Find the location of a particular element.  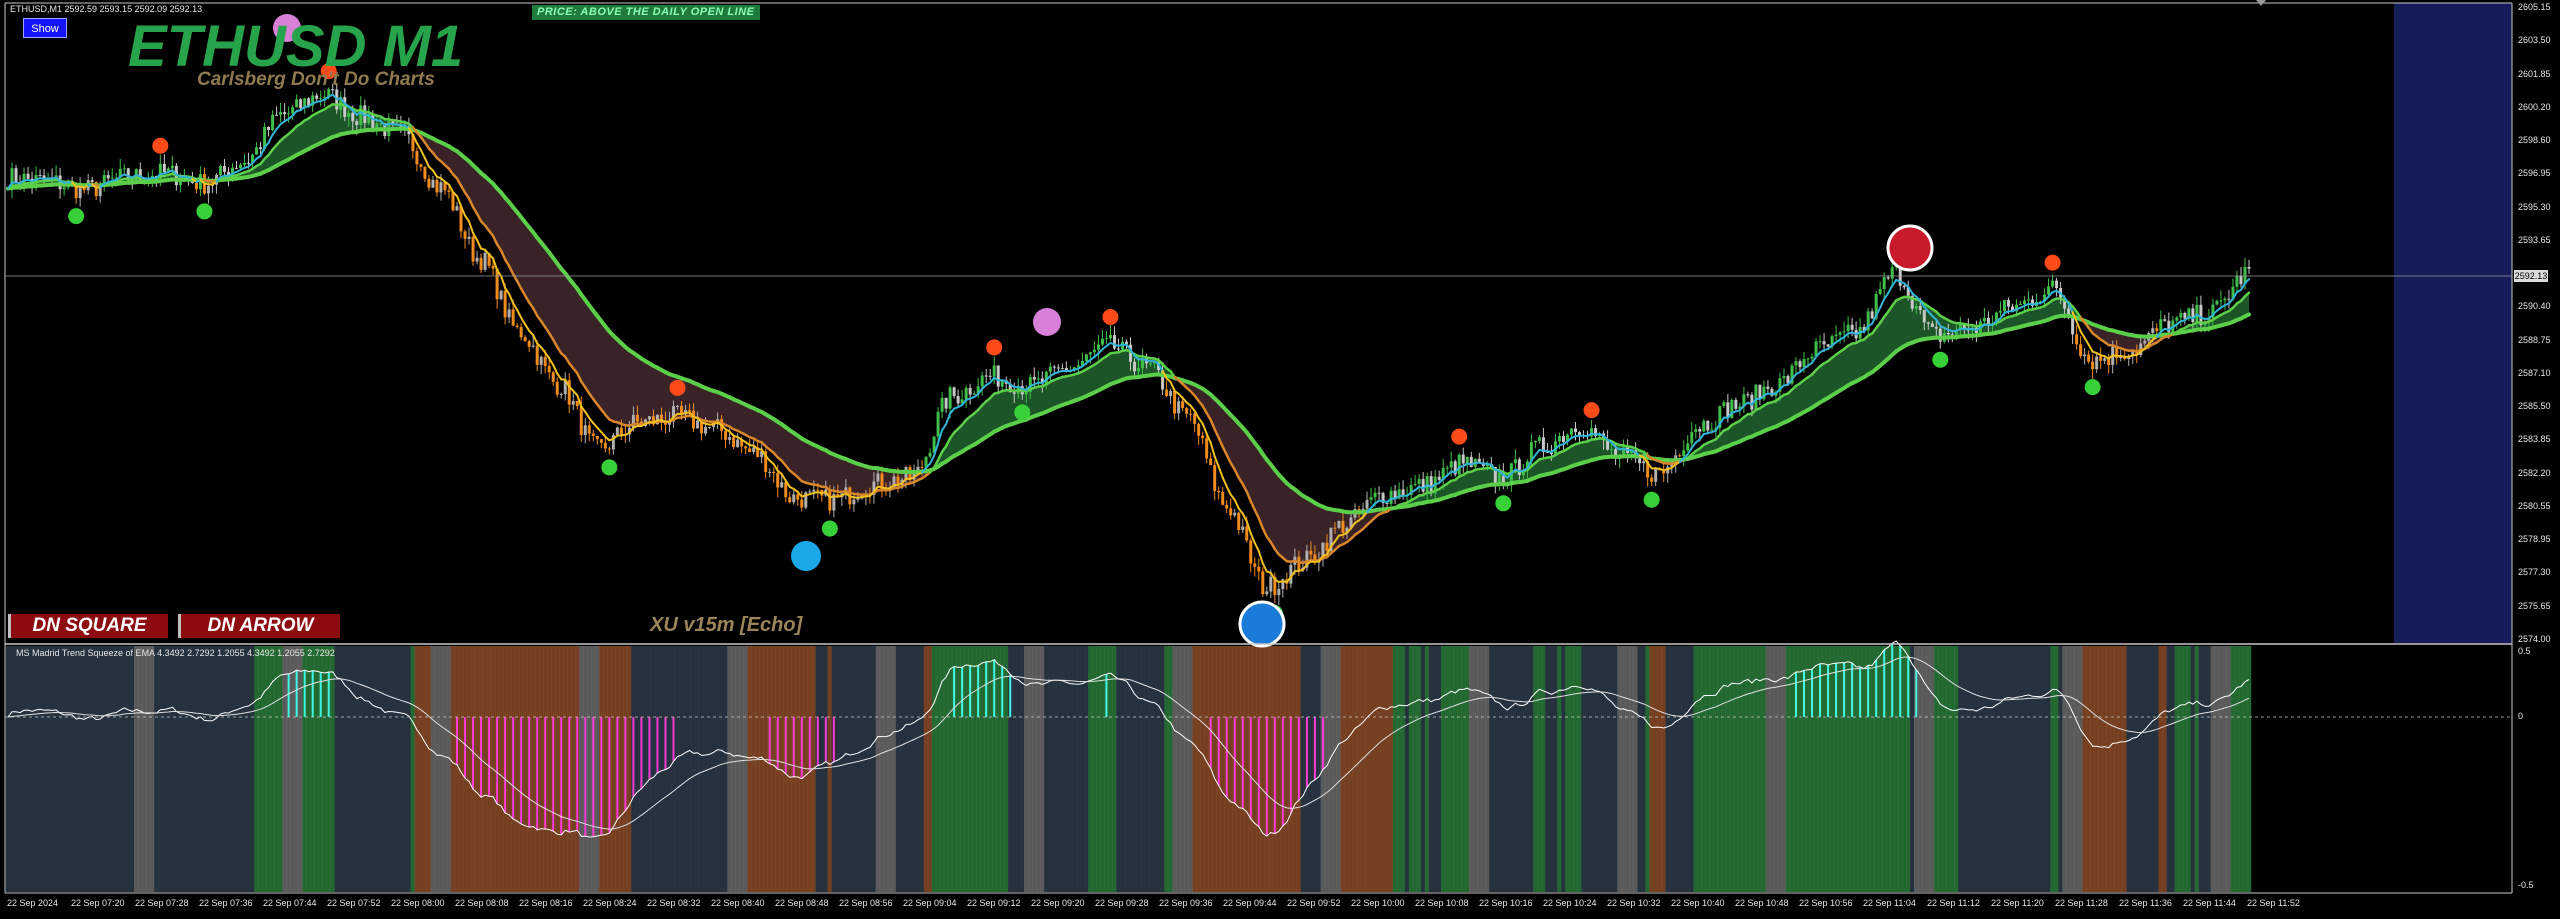

osc-axis-label: 0.5 is located at coordinates (2524, 651).